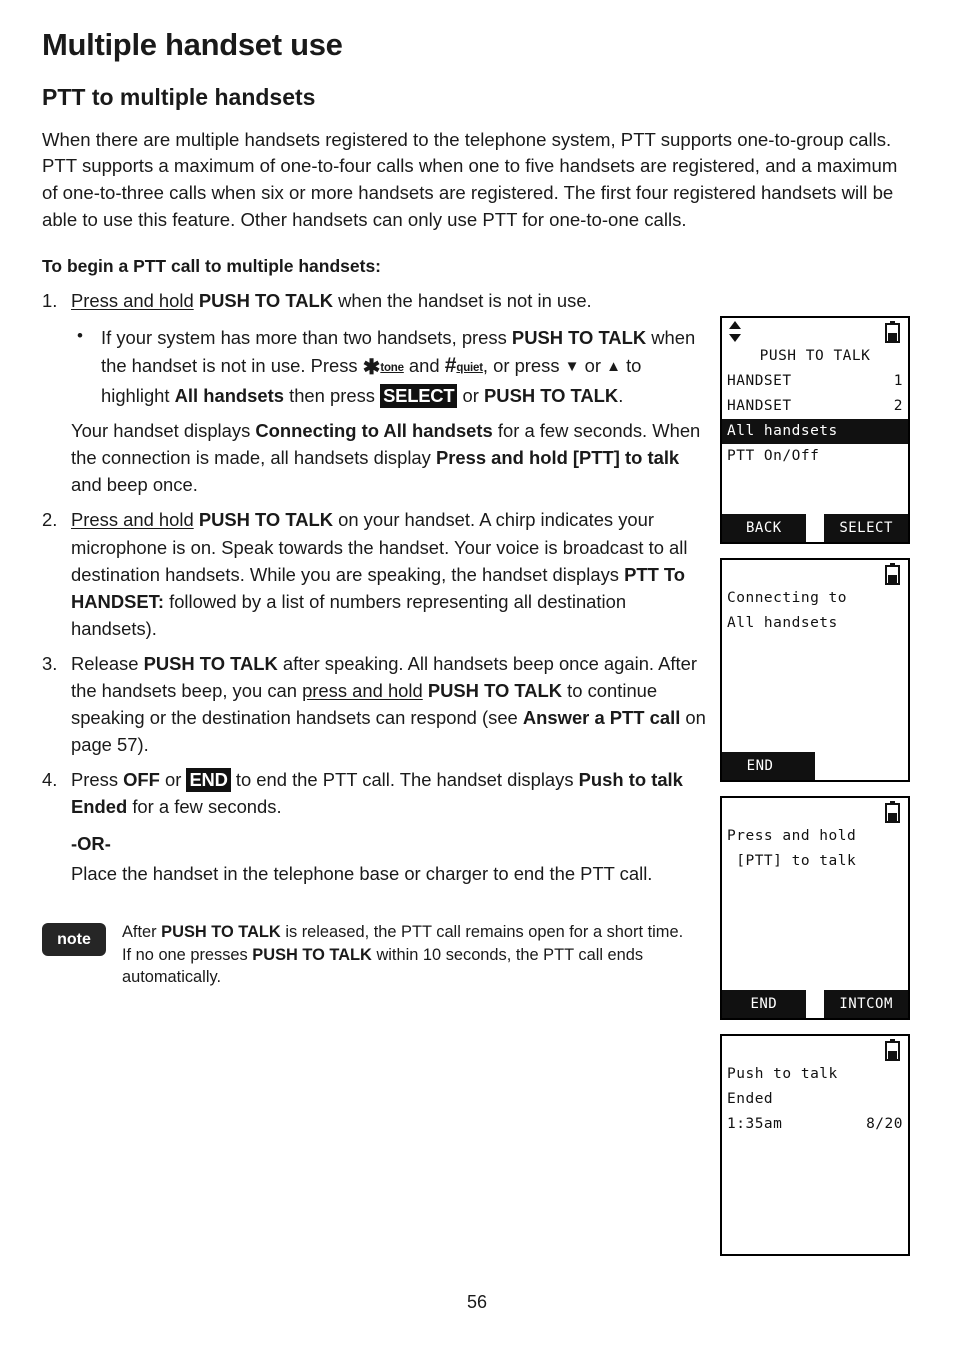  Describe the element at coordinates (312, 954) in the screenshot. I see `note-bold-d: PUSH TO TALK` at that location.